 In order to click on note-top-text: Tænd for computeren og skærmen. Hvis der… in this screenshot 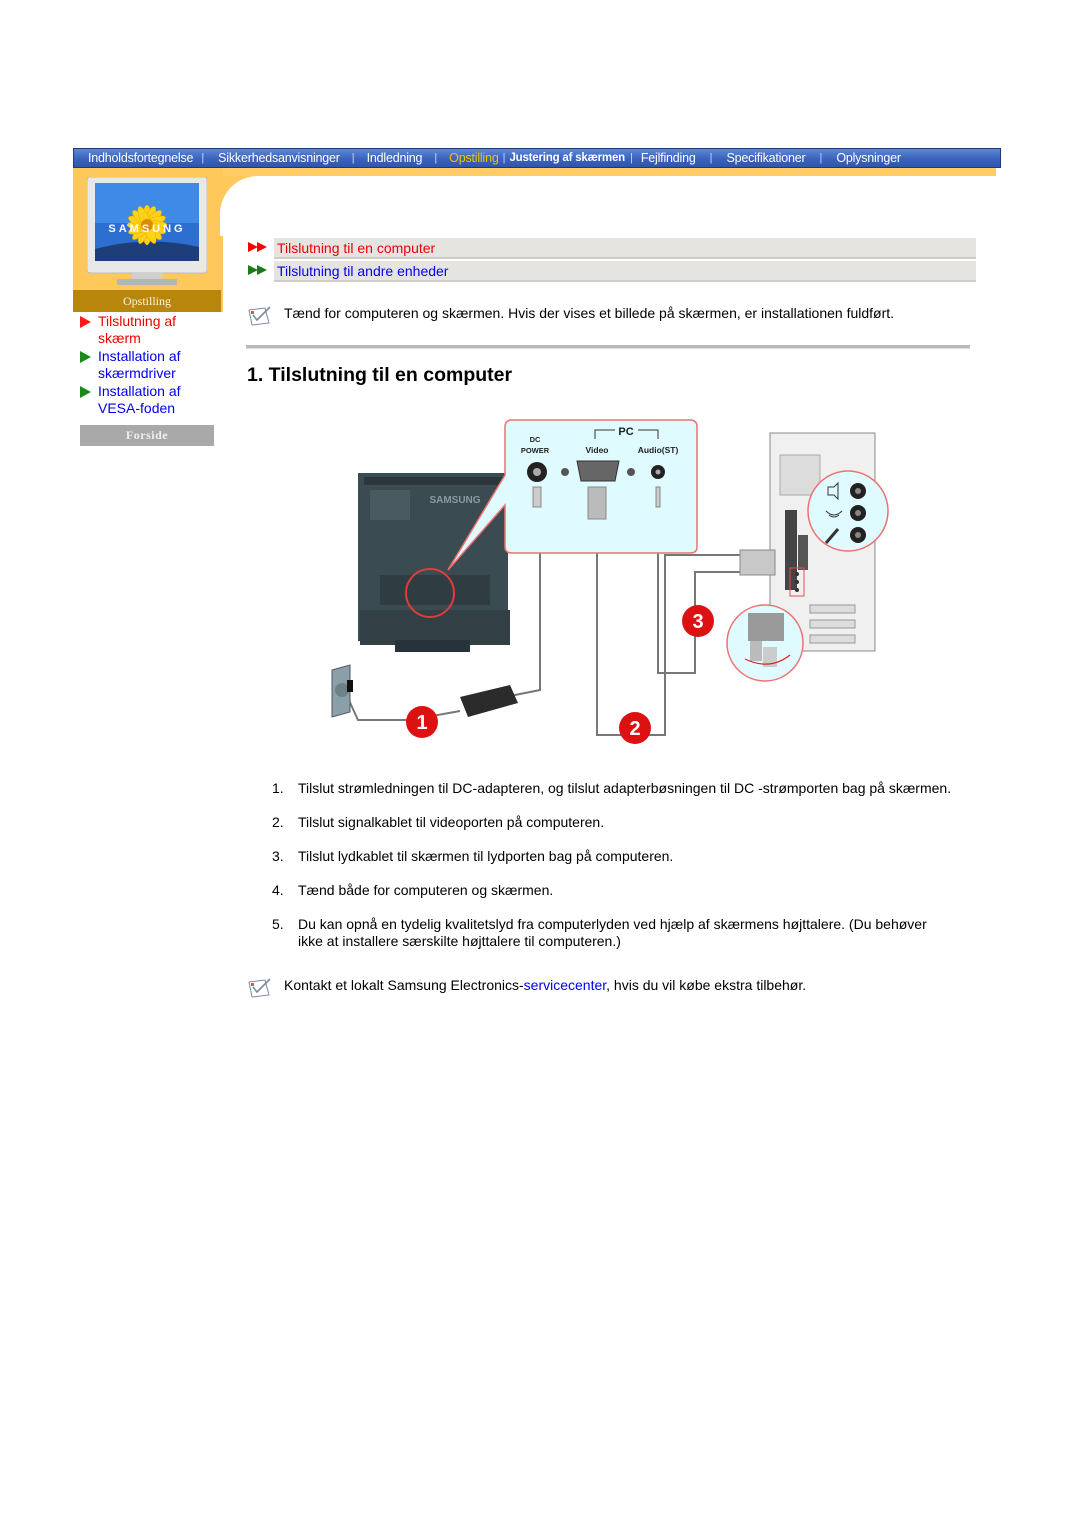, I will do `click(589, 313)`.